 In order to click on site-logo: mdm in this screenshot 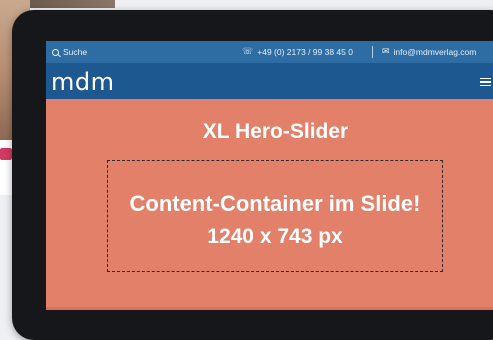, I will do `click(83, 82)`.